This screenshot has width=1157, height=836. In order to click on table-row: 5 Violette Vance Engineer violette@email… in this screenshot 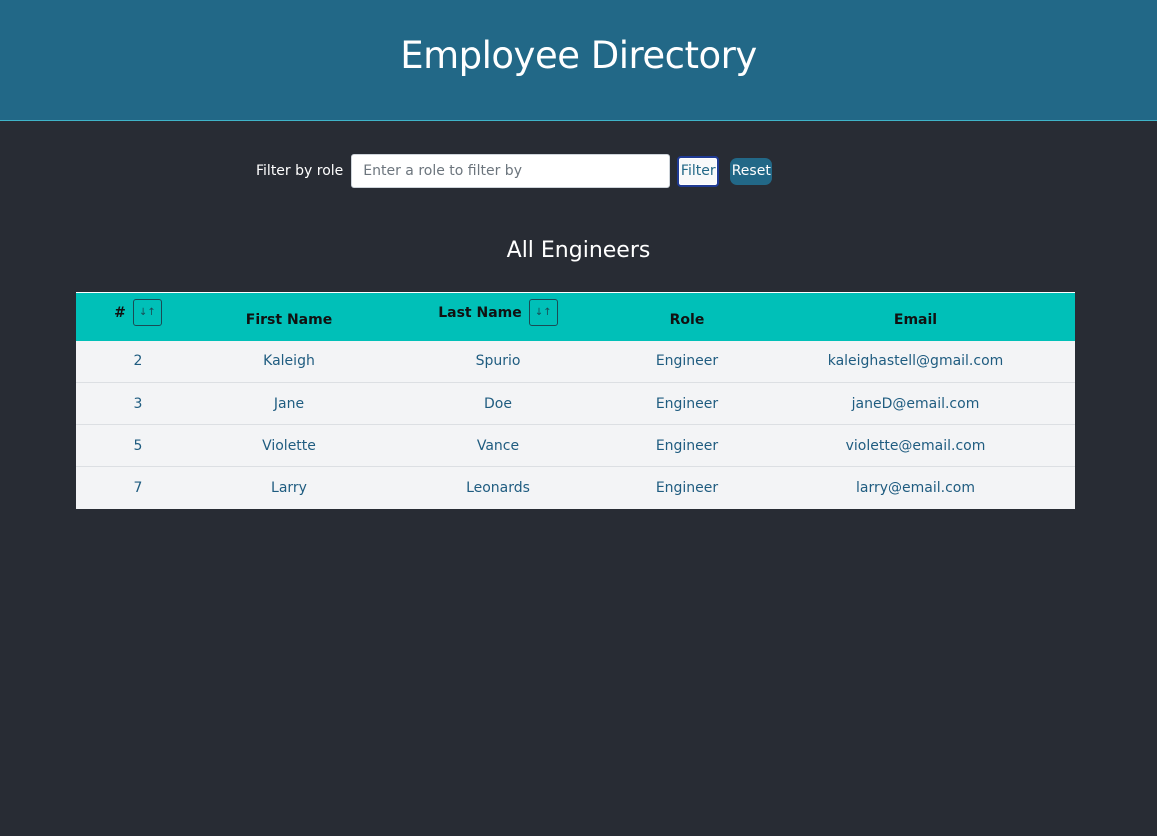, I will do `click(575, 445)`.